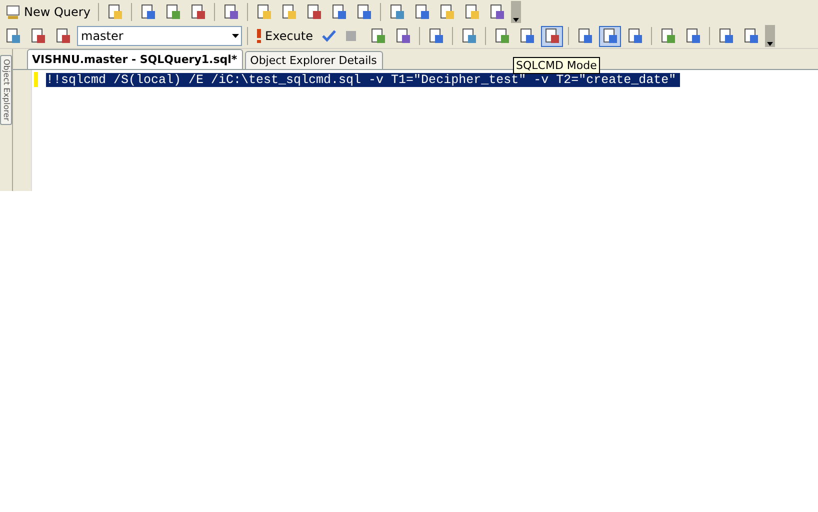  What do you see at coordinates (552, 36) in the screenshot?
I see `sqlcmd-mode-button` at bounding box center [552, 36].